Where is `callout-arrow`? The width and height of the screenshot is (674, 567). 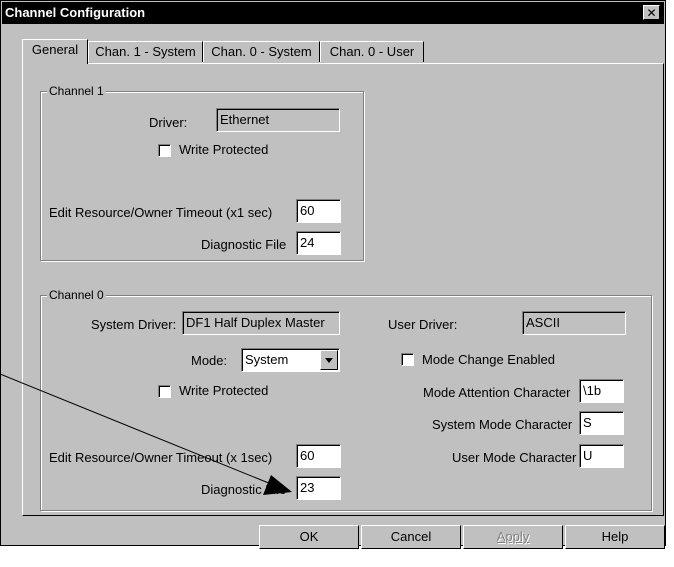
callout-arrow is located at coordinates (146, 434).